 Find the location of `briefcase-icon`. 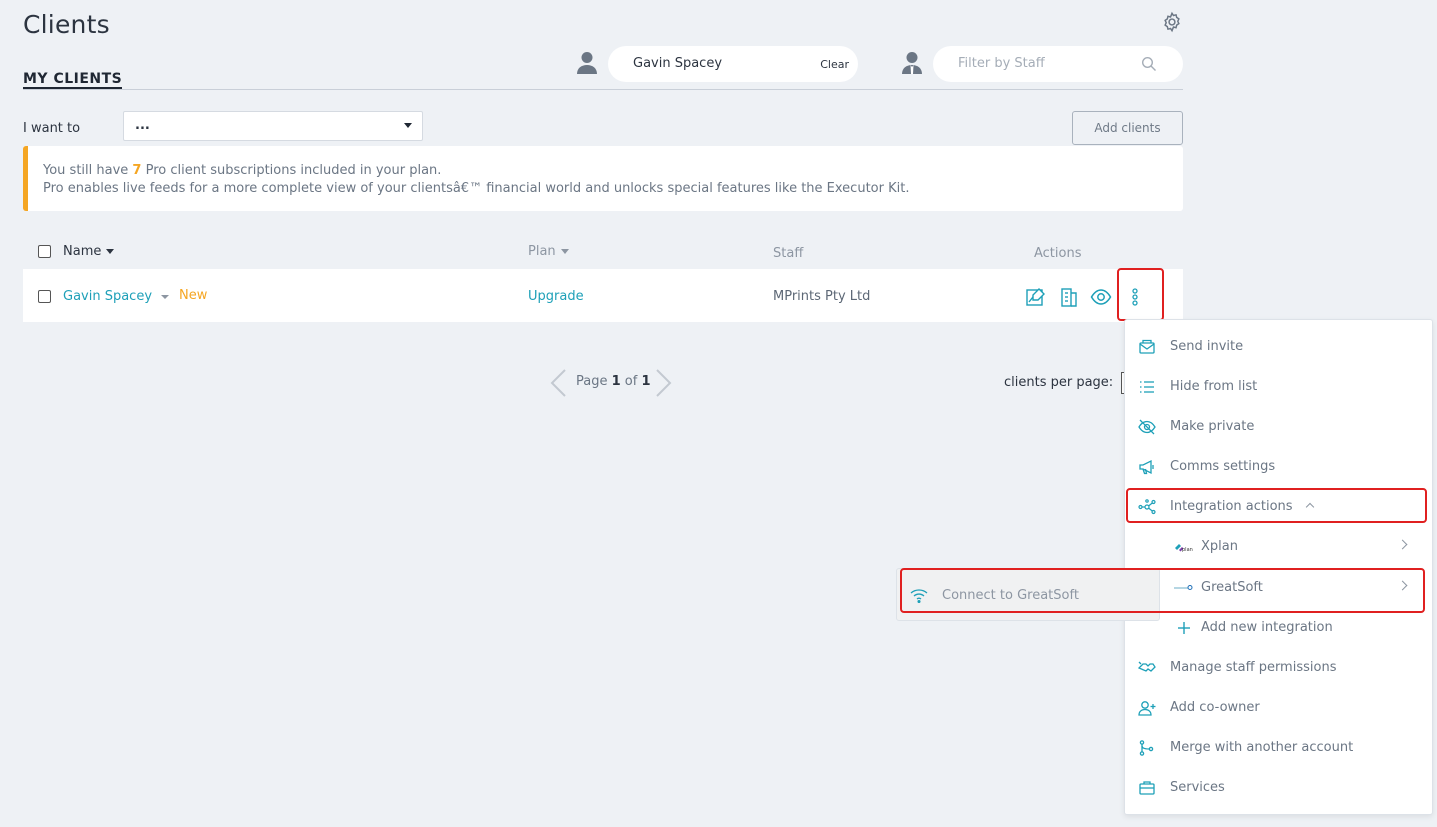

briefcase-icon is located at coordinates (1147, 788).